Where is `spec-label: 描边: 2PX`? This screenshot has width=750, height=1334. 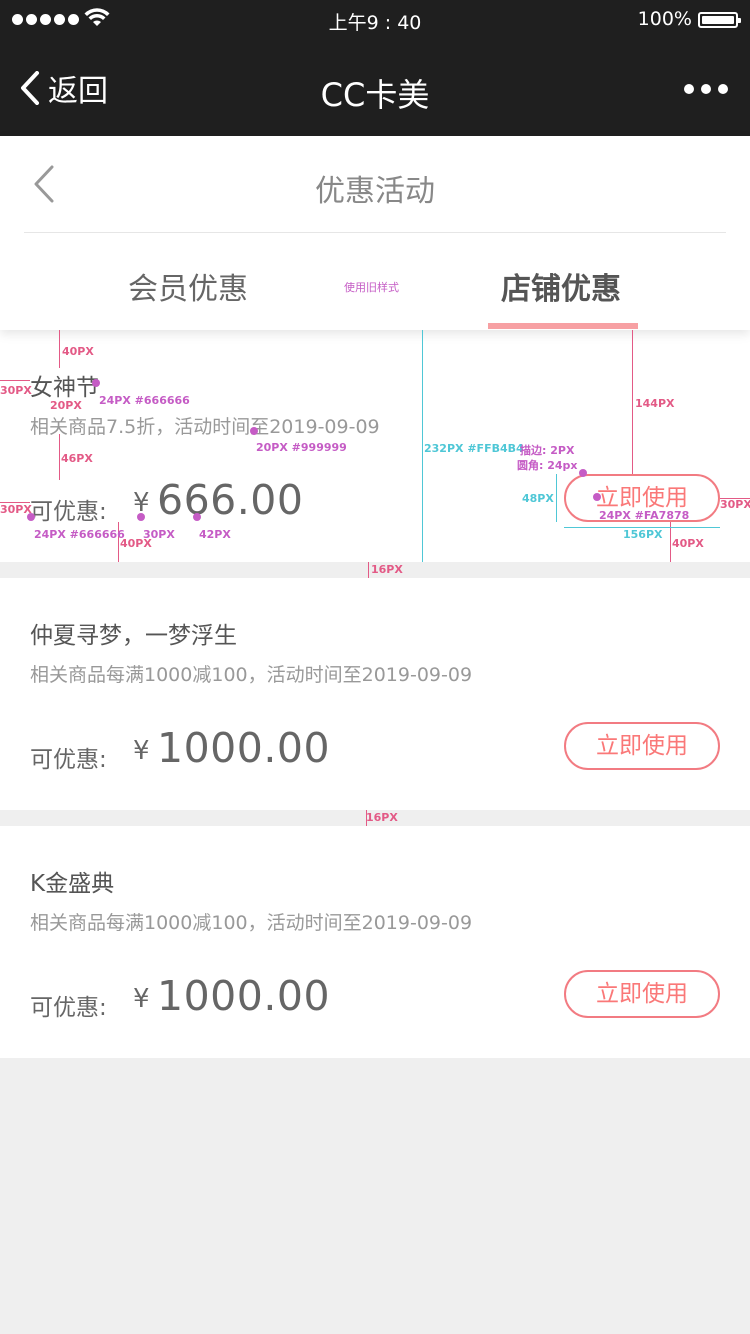 spec-label: 描边: 2PX is located at coordinates (547, 450).